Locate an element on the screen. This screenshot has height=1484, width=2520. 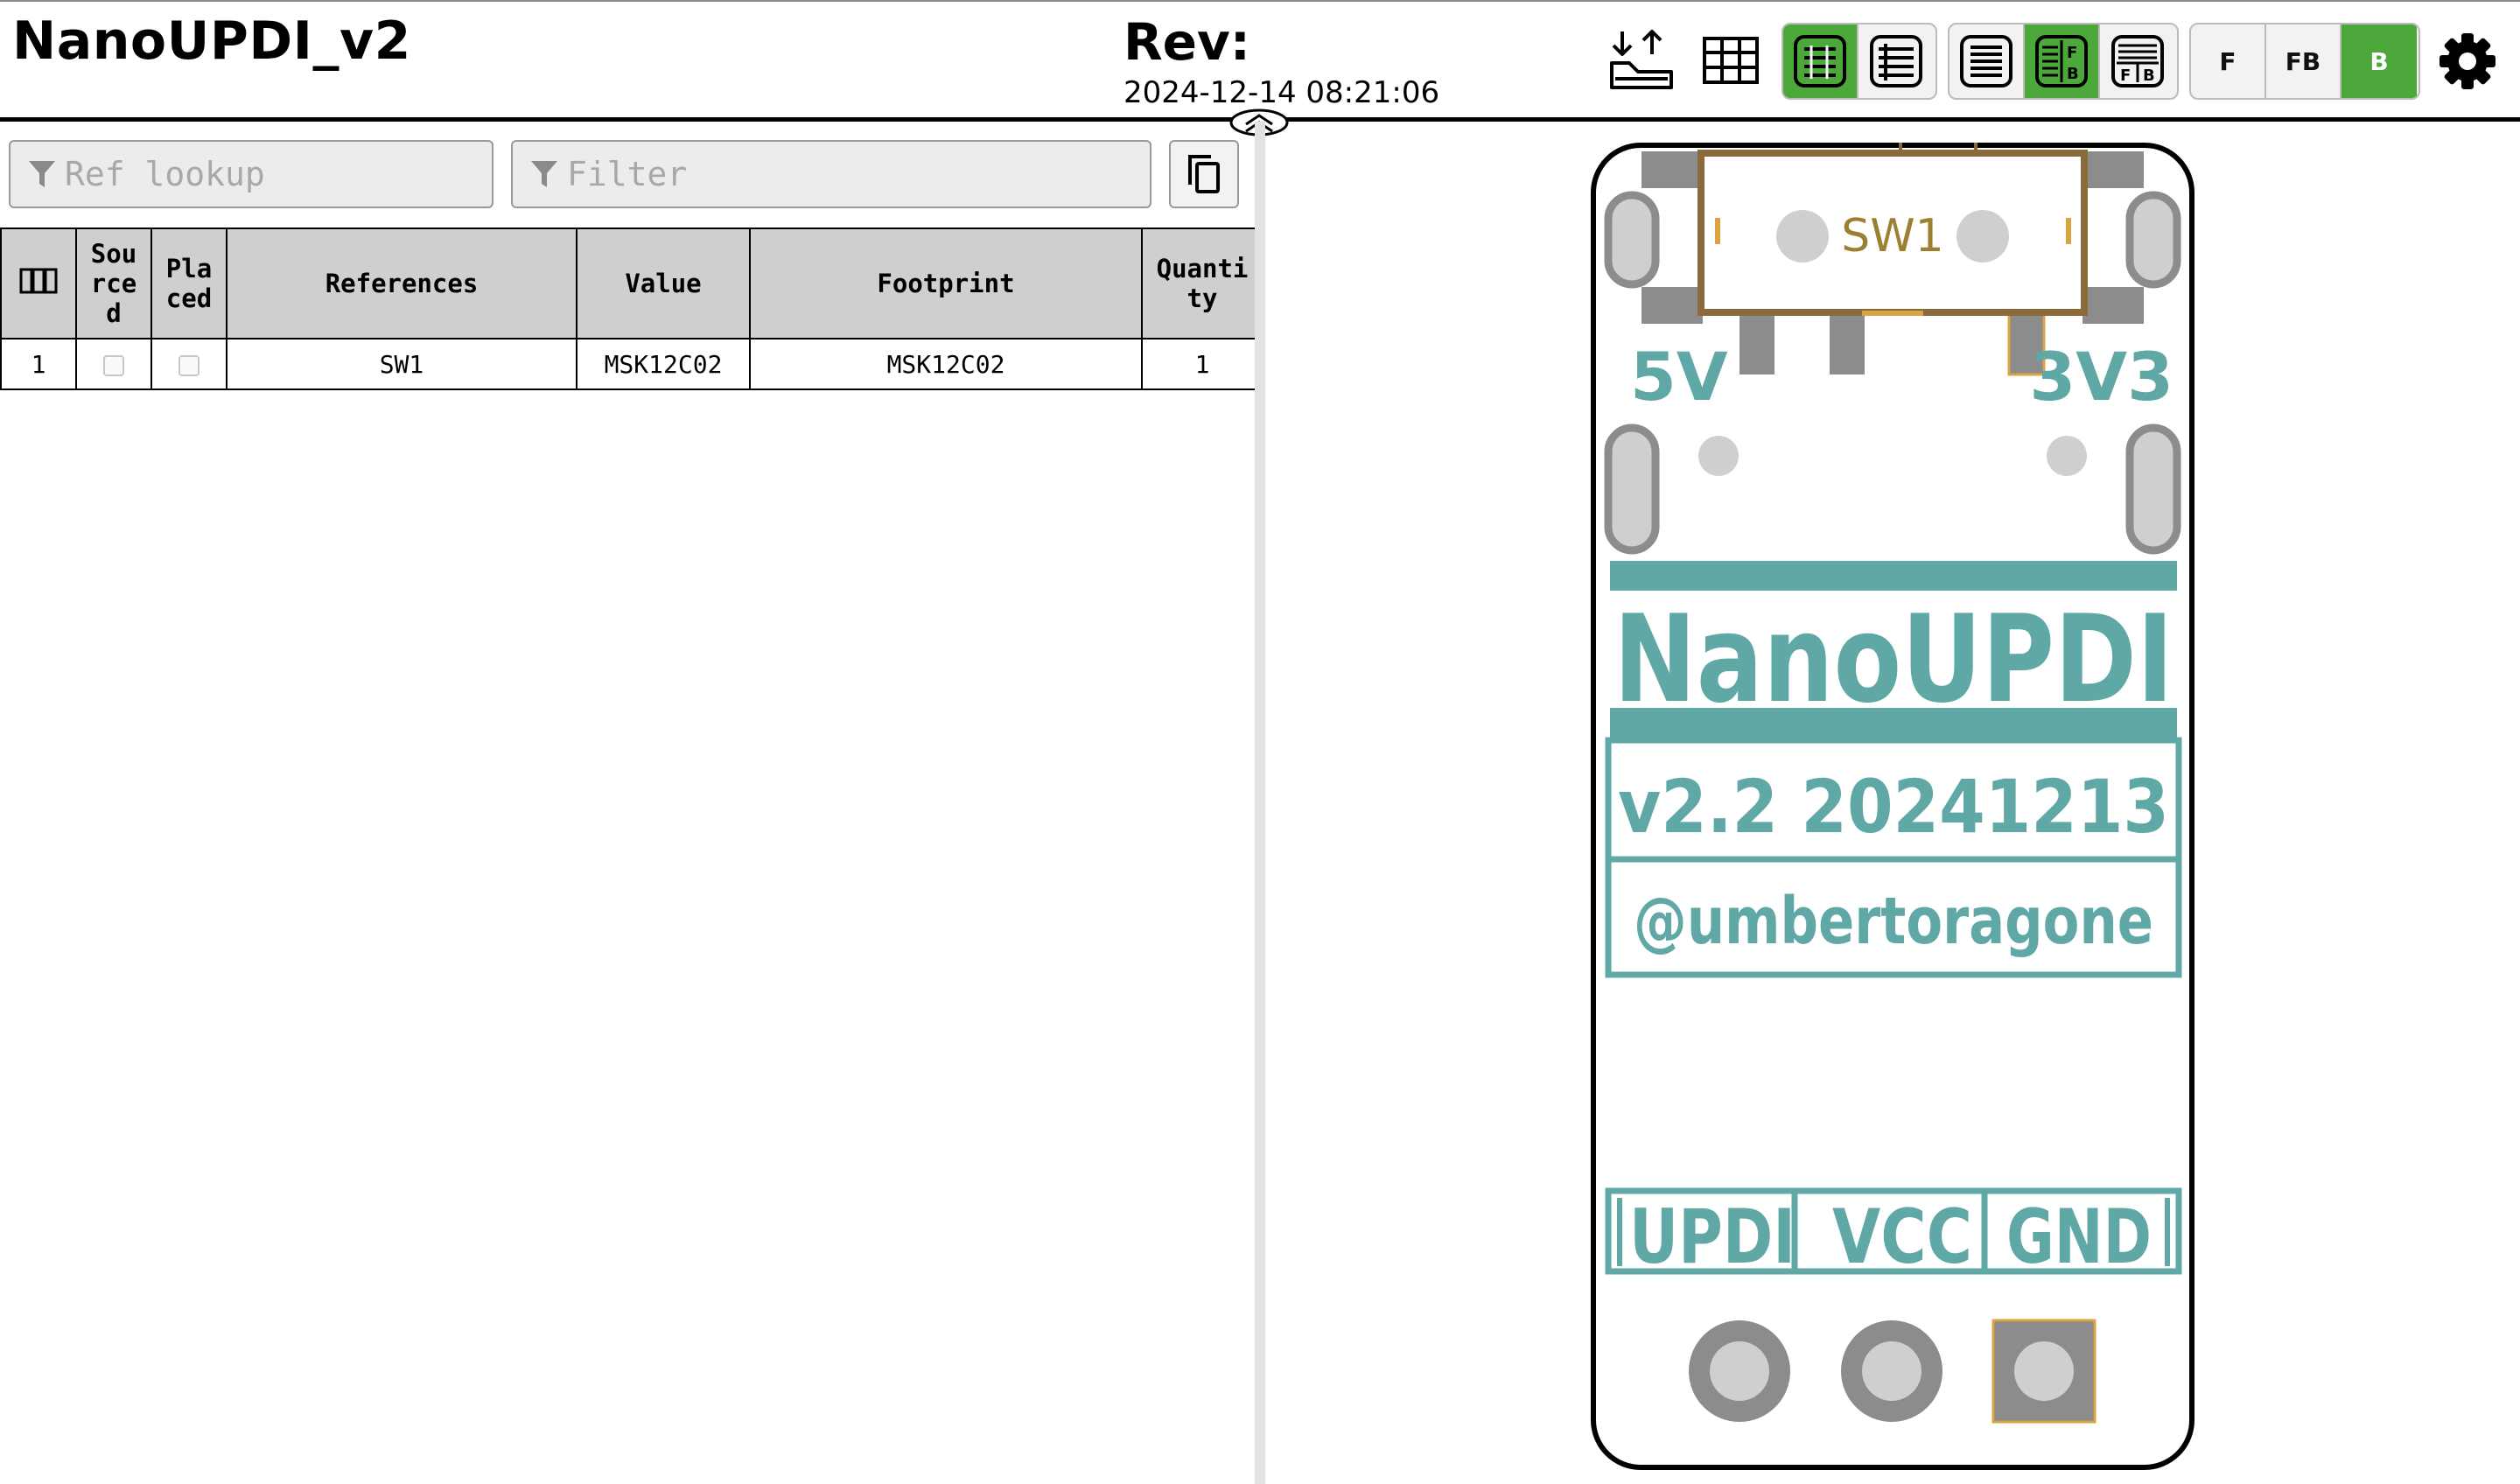
footprint-cell: MSK12C02 is located at coordinates (946, 364).